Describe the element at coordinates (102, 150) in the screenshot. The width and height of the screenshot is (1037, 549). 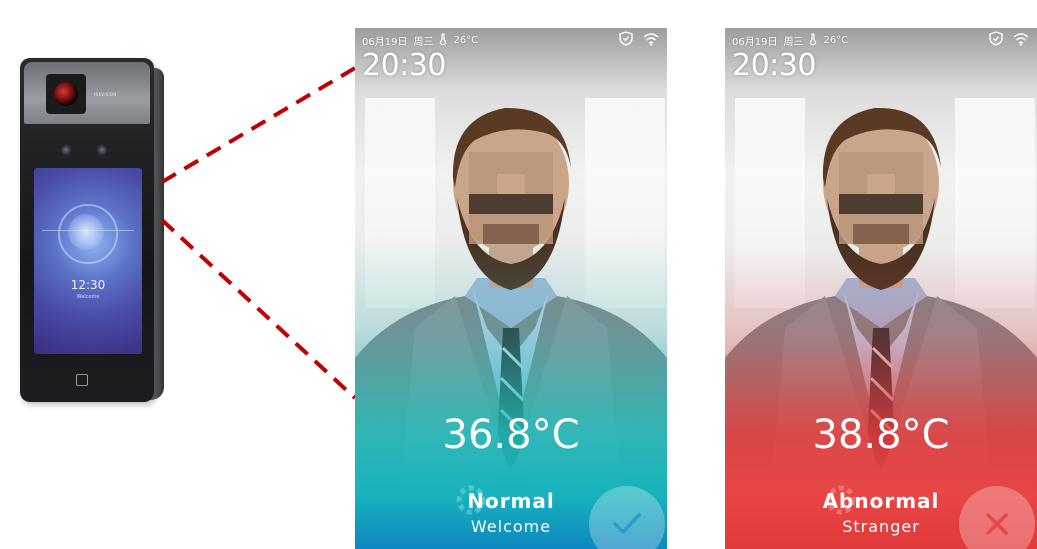
I see `sensor-right-icon` at that location.